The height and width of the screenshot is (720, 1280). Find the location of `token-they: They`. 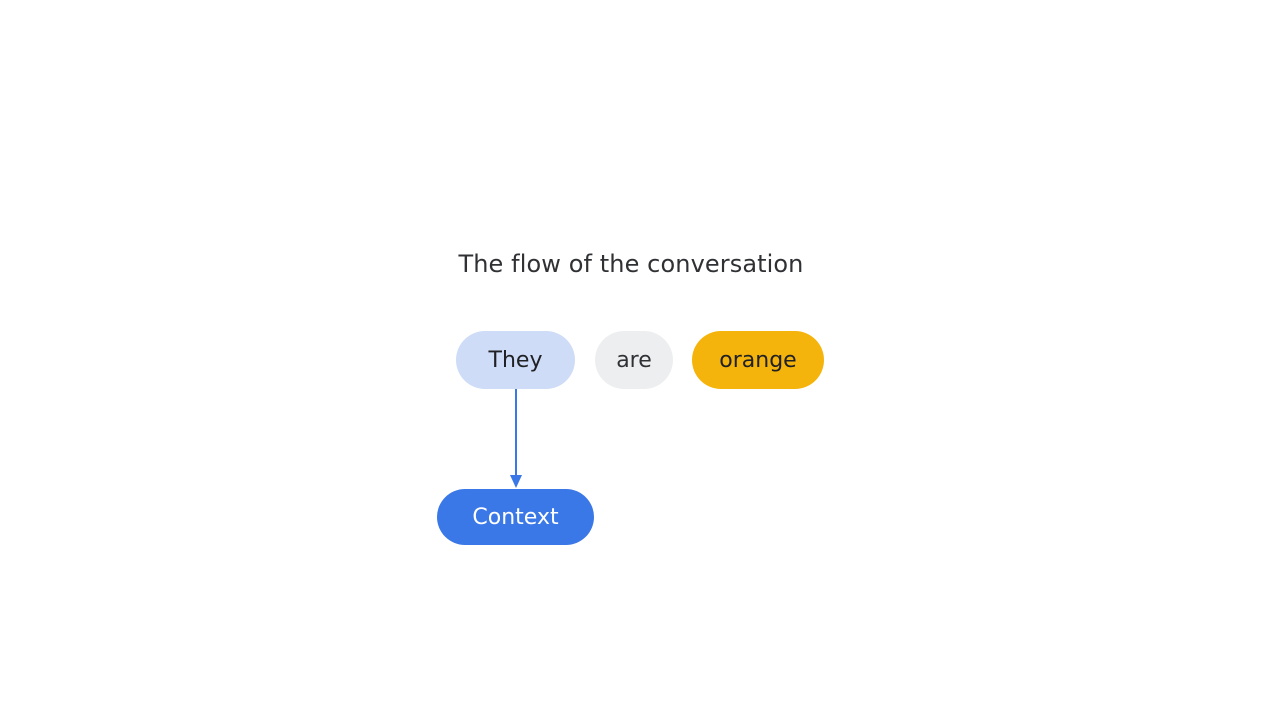

token-they: They is located at coordinates (515, 360).